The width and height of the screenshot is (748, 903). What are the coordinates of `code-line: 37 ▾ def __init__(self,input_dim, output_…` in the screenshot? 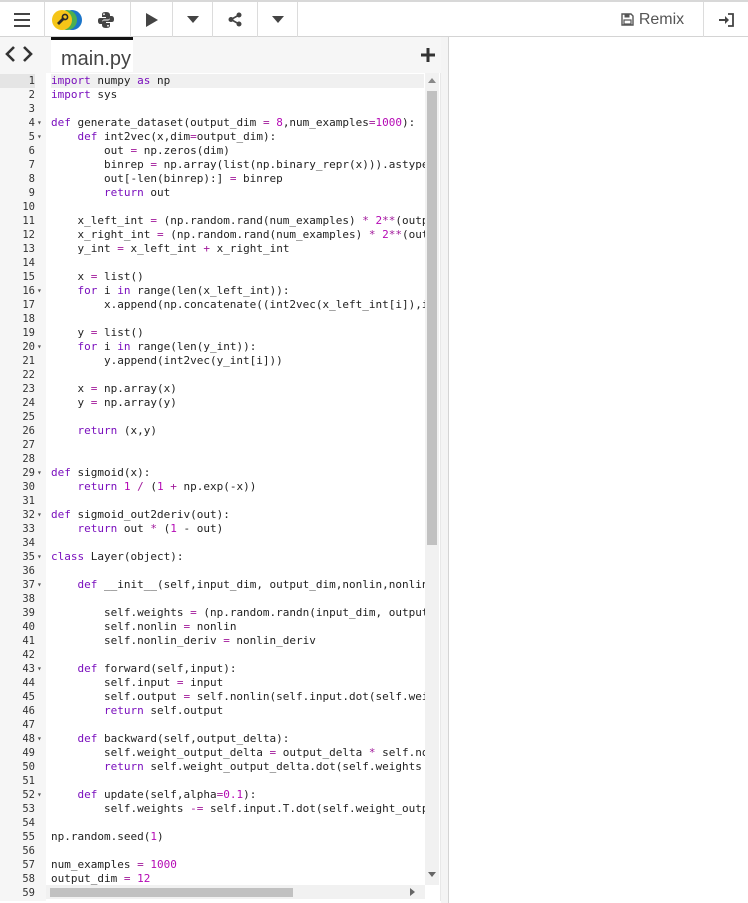 It's located at (220, 585).